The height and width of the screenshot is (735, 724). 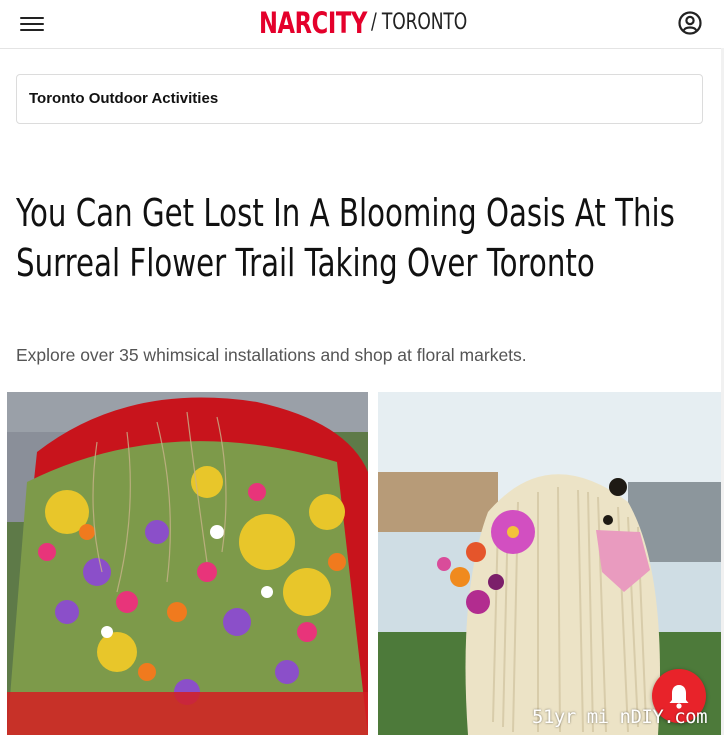 I want to click on site-header: NARCITY / TORONTO, so click(x=362, y=24).